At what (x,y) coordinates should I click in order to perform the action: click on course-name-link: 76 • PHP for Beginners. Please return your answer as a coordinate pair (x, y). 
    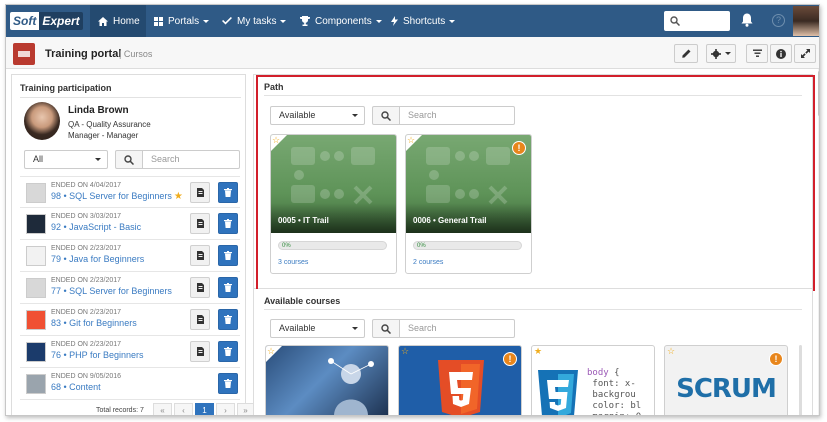
    Looking at the image, I should click on (97, 355).